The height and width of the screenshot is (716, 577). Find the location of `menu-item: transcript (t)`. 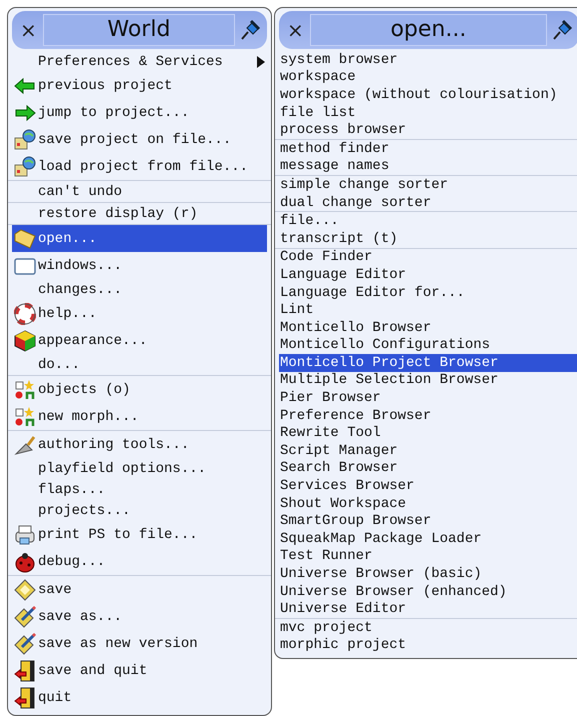

menu-item: transcript (t) is located at coordinates (428, 239).